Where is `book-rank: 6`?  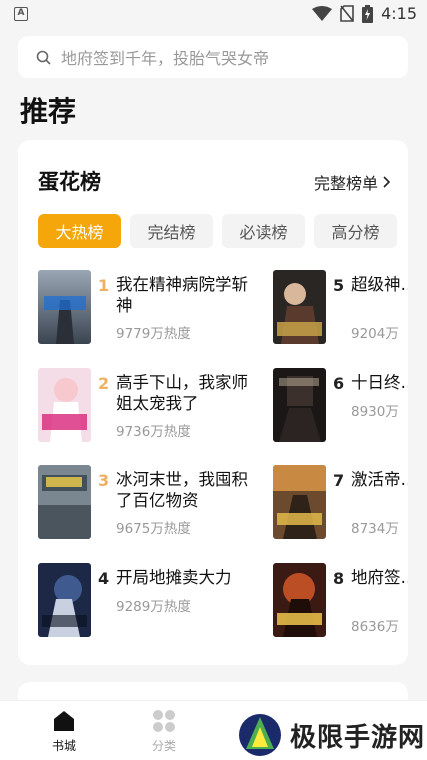
book-rank: 6 is located at coordinates (339, 383).